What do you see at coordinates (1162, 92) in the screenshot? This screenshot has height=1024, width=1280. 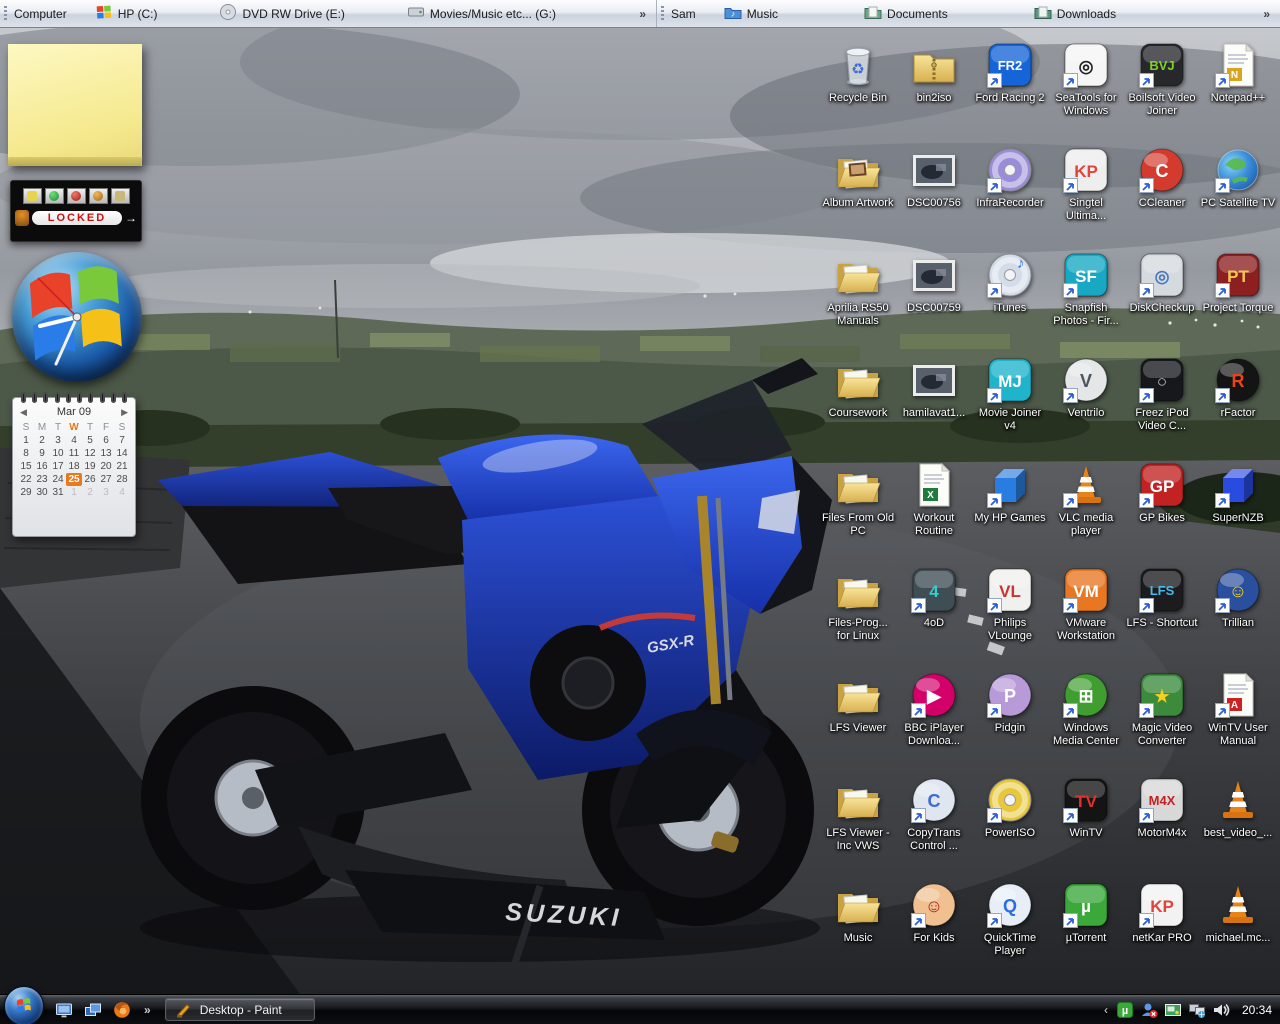 I see `desktop-icon-boilsoft-video-joiner: BVJ Boilsoft Video Joiner` at bounding box center [1162, 92].